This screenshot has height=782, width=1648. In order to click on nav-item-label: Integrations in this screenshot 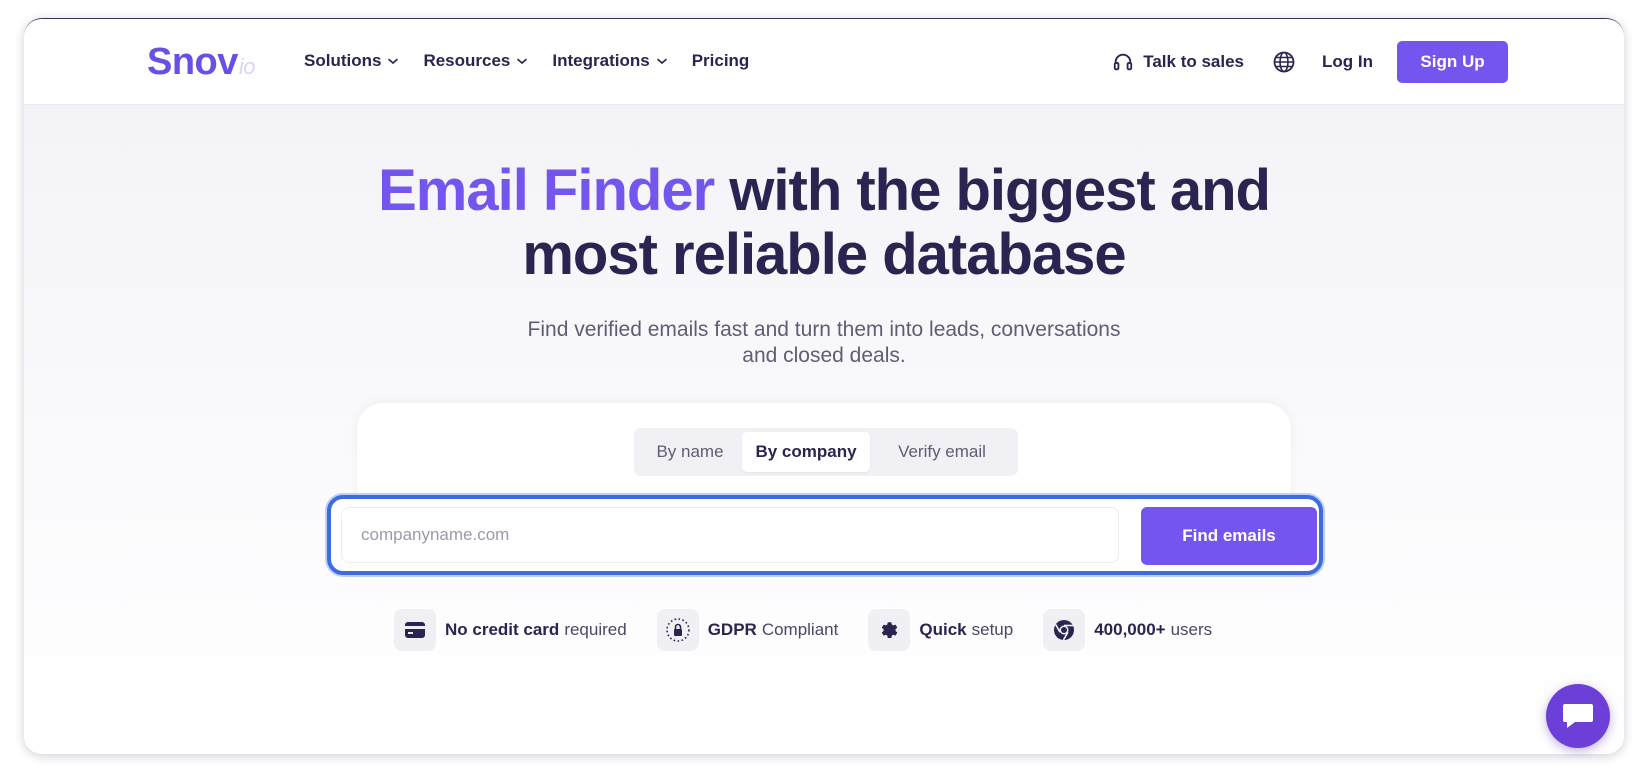, I will do `click(601, 60)`.